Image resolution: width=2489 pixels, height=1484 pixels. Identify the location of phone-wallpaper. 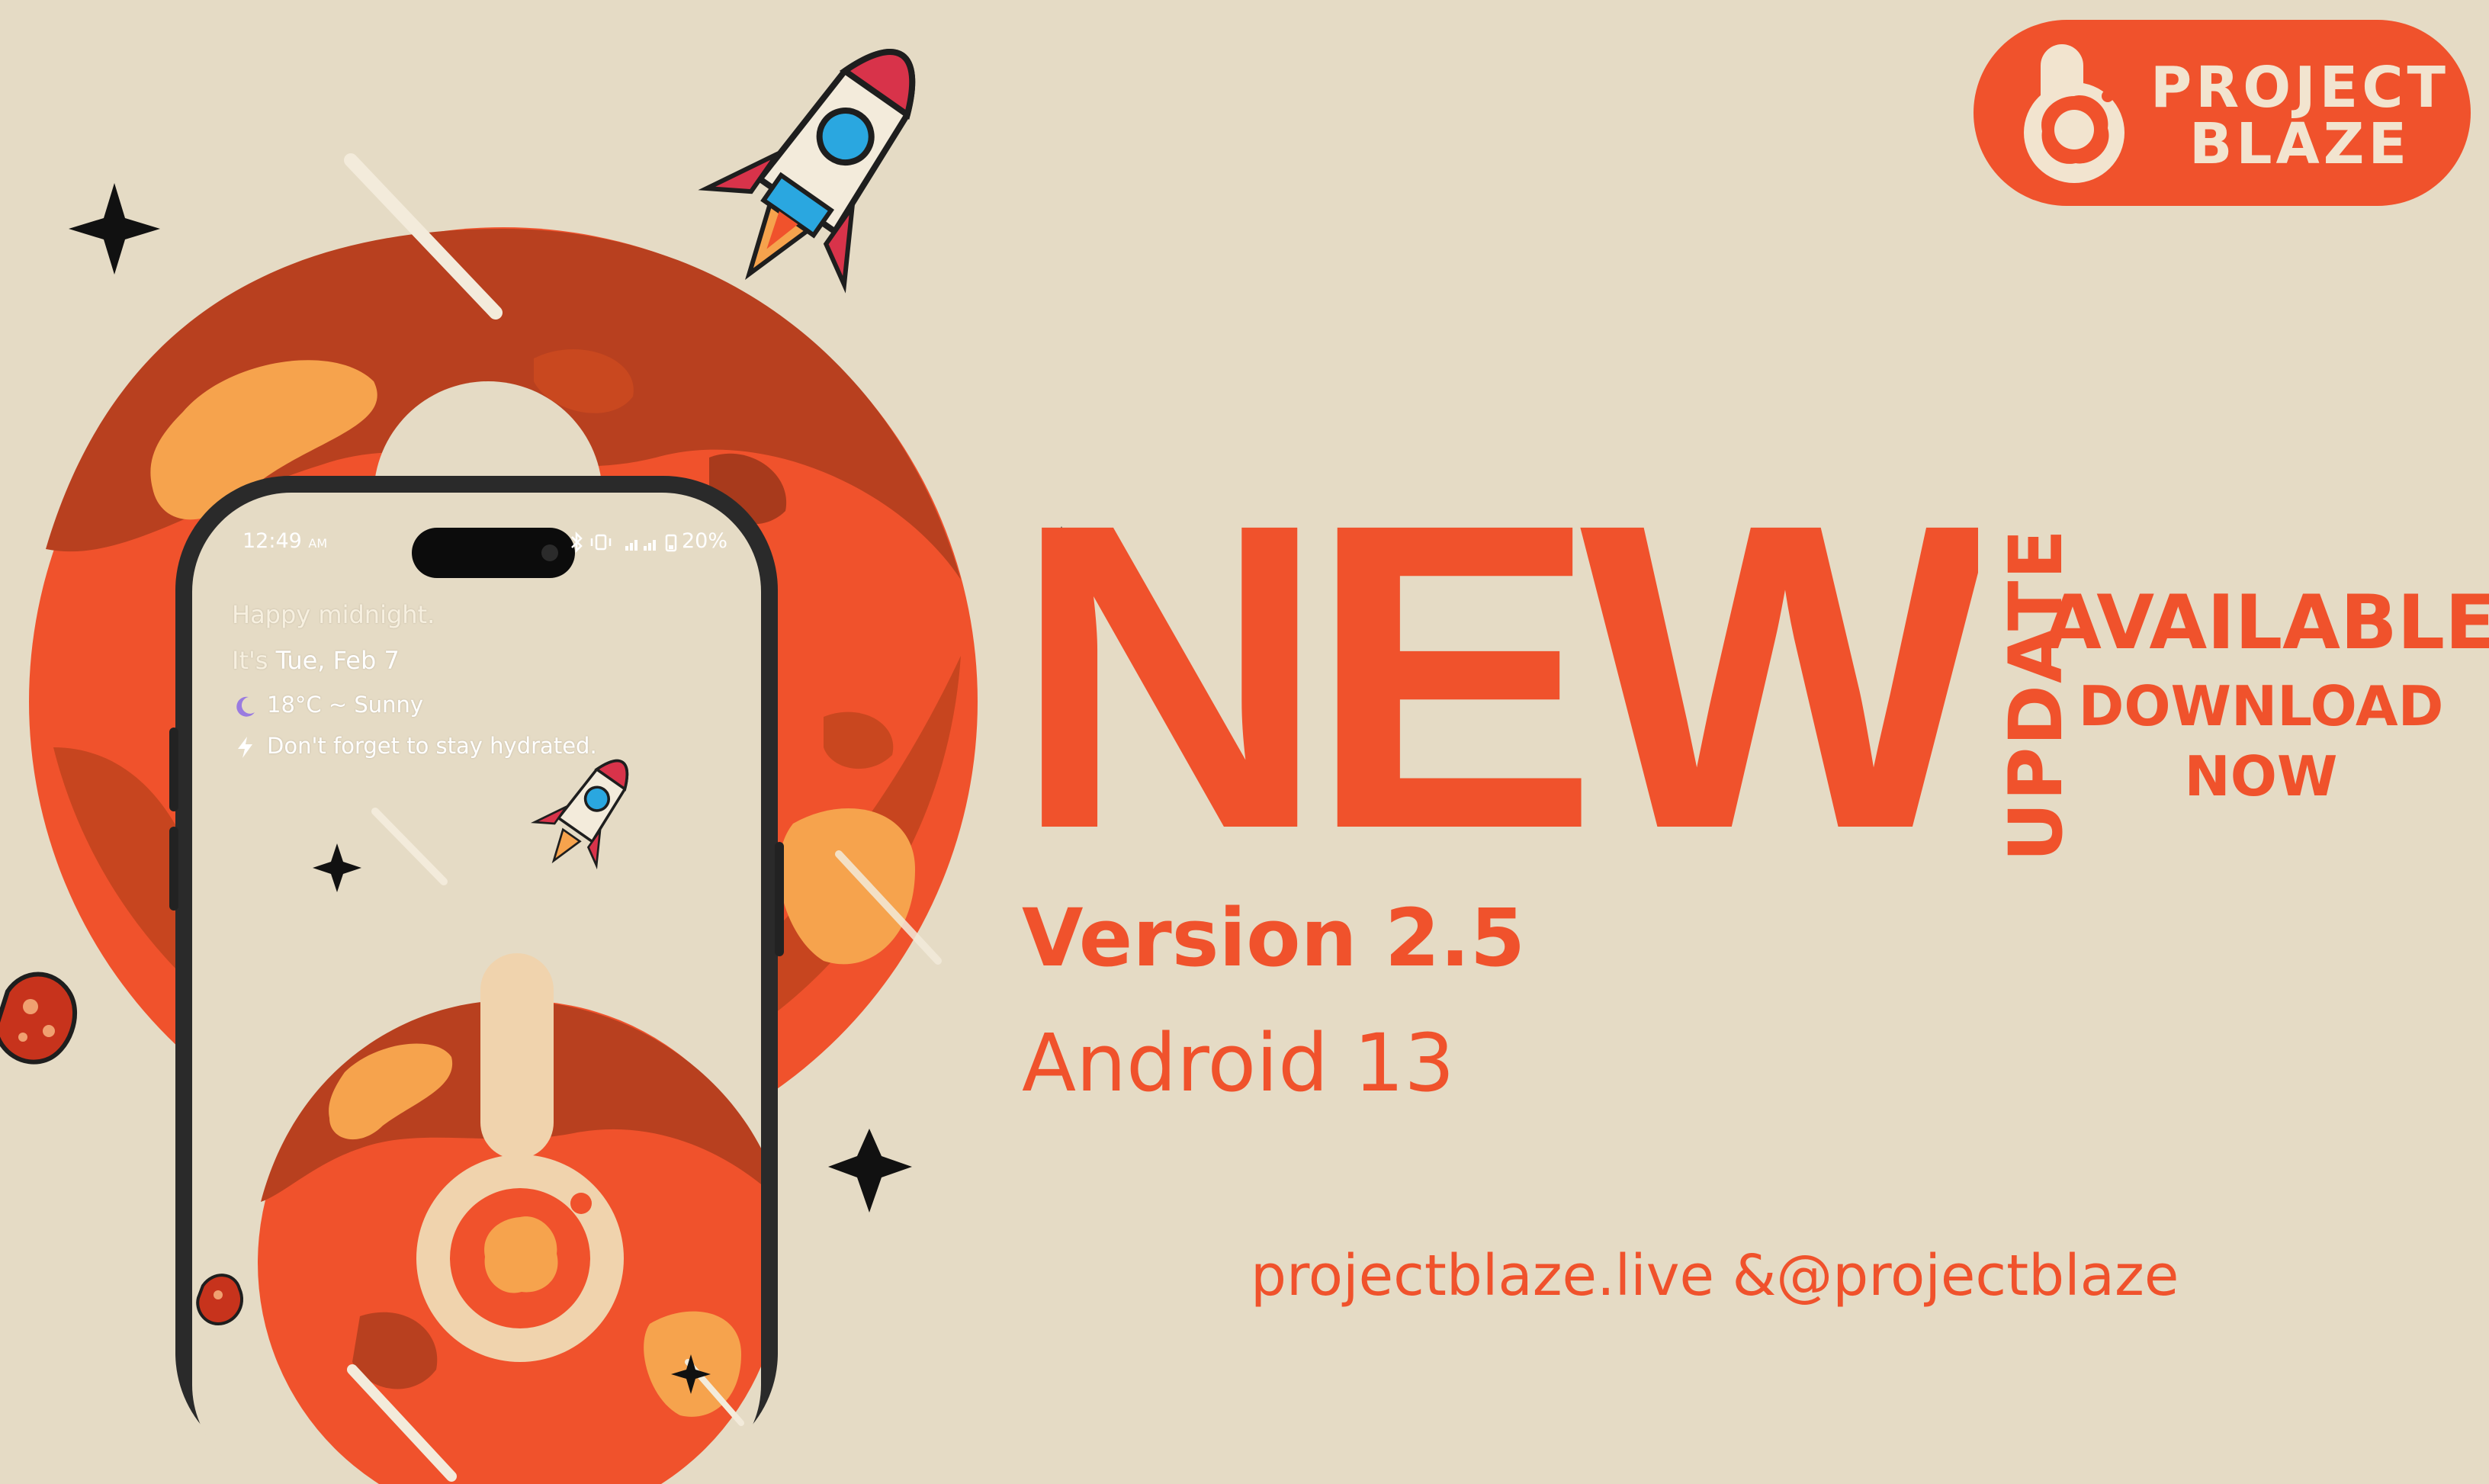
(478, 1122).